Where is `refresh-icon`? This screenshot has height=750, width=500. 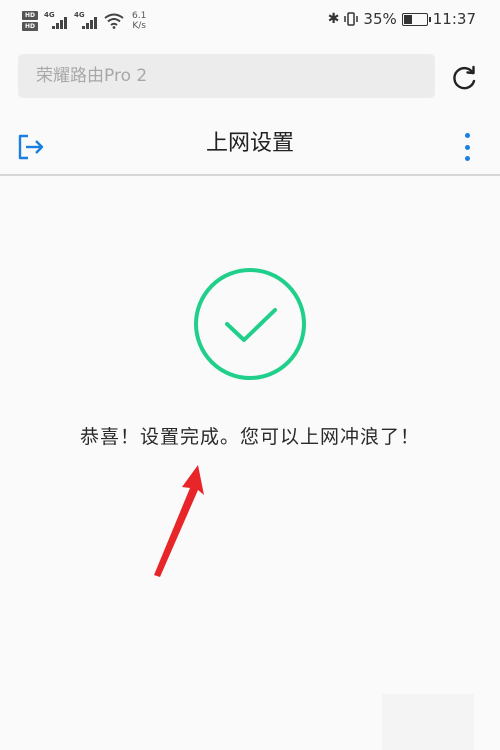 refresh-icon is located at coordinates (464, 78).